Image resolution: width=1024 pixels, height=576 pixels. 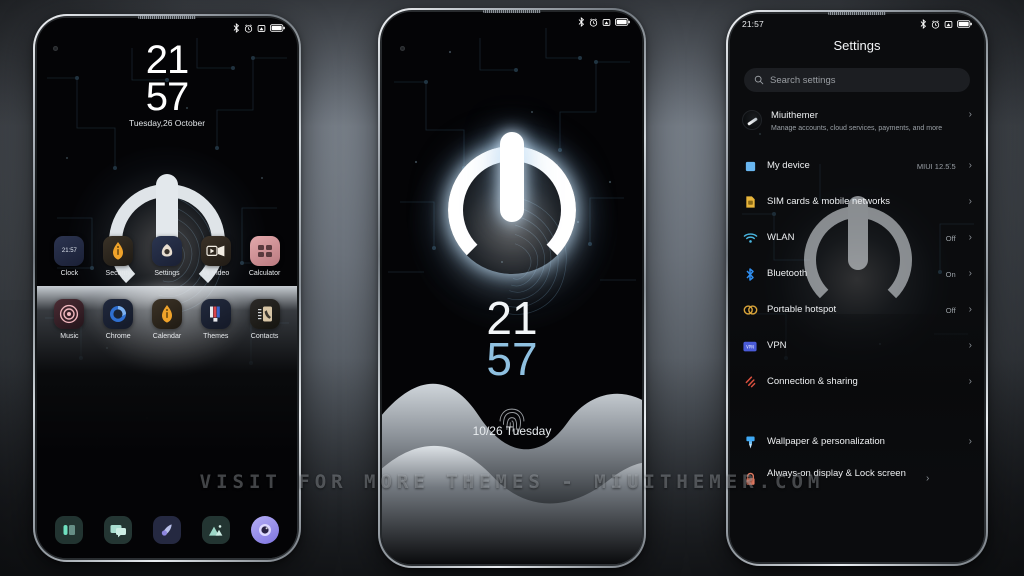 What do you see at coordinates (402, 48) in the screenshot?
I see `dust-speck` at bounding box center [402, 48].